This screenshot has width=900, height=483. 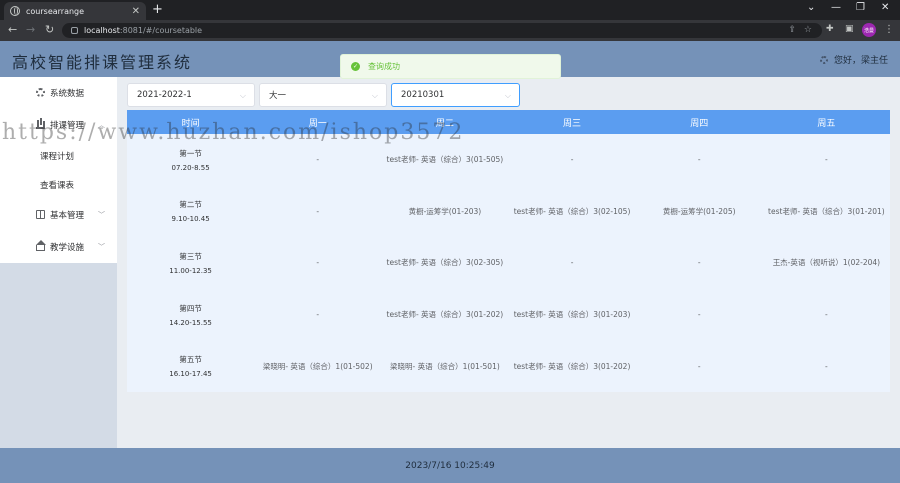 I want to click on slot-time: 14.20-15.55, so click(x=190, y=322).